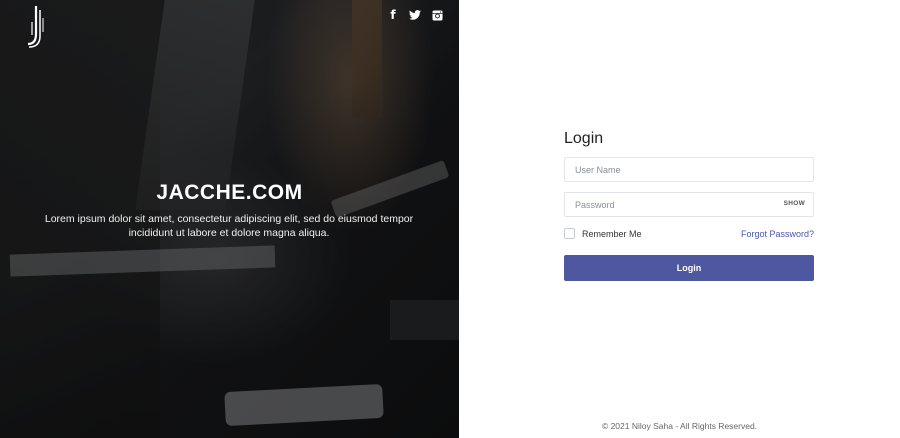 This screenshot has height=438, width=900. What do you see at coordinates (393, 15) in the screenshot?
I see `facebook-icon: f` at bounding box center [393, 15].